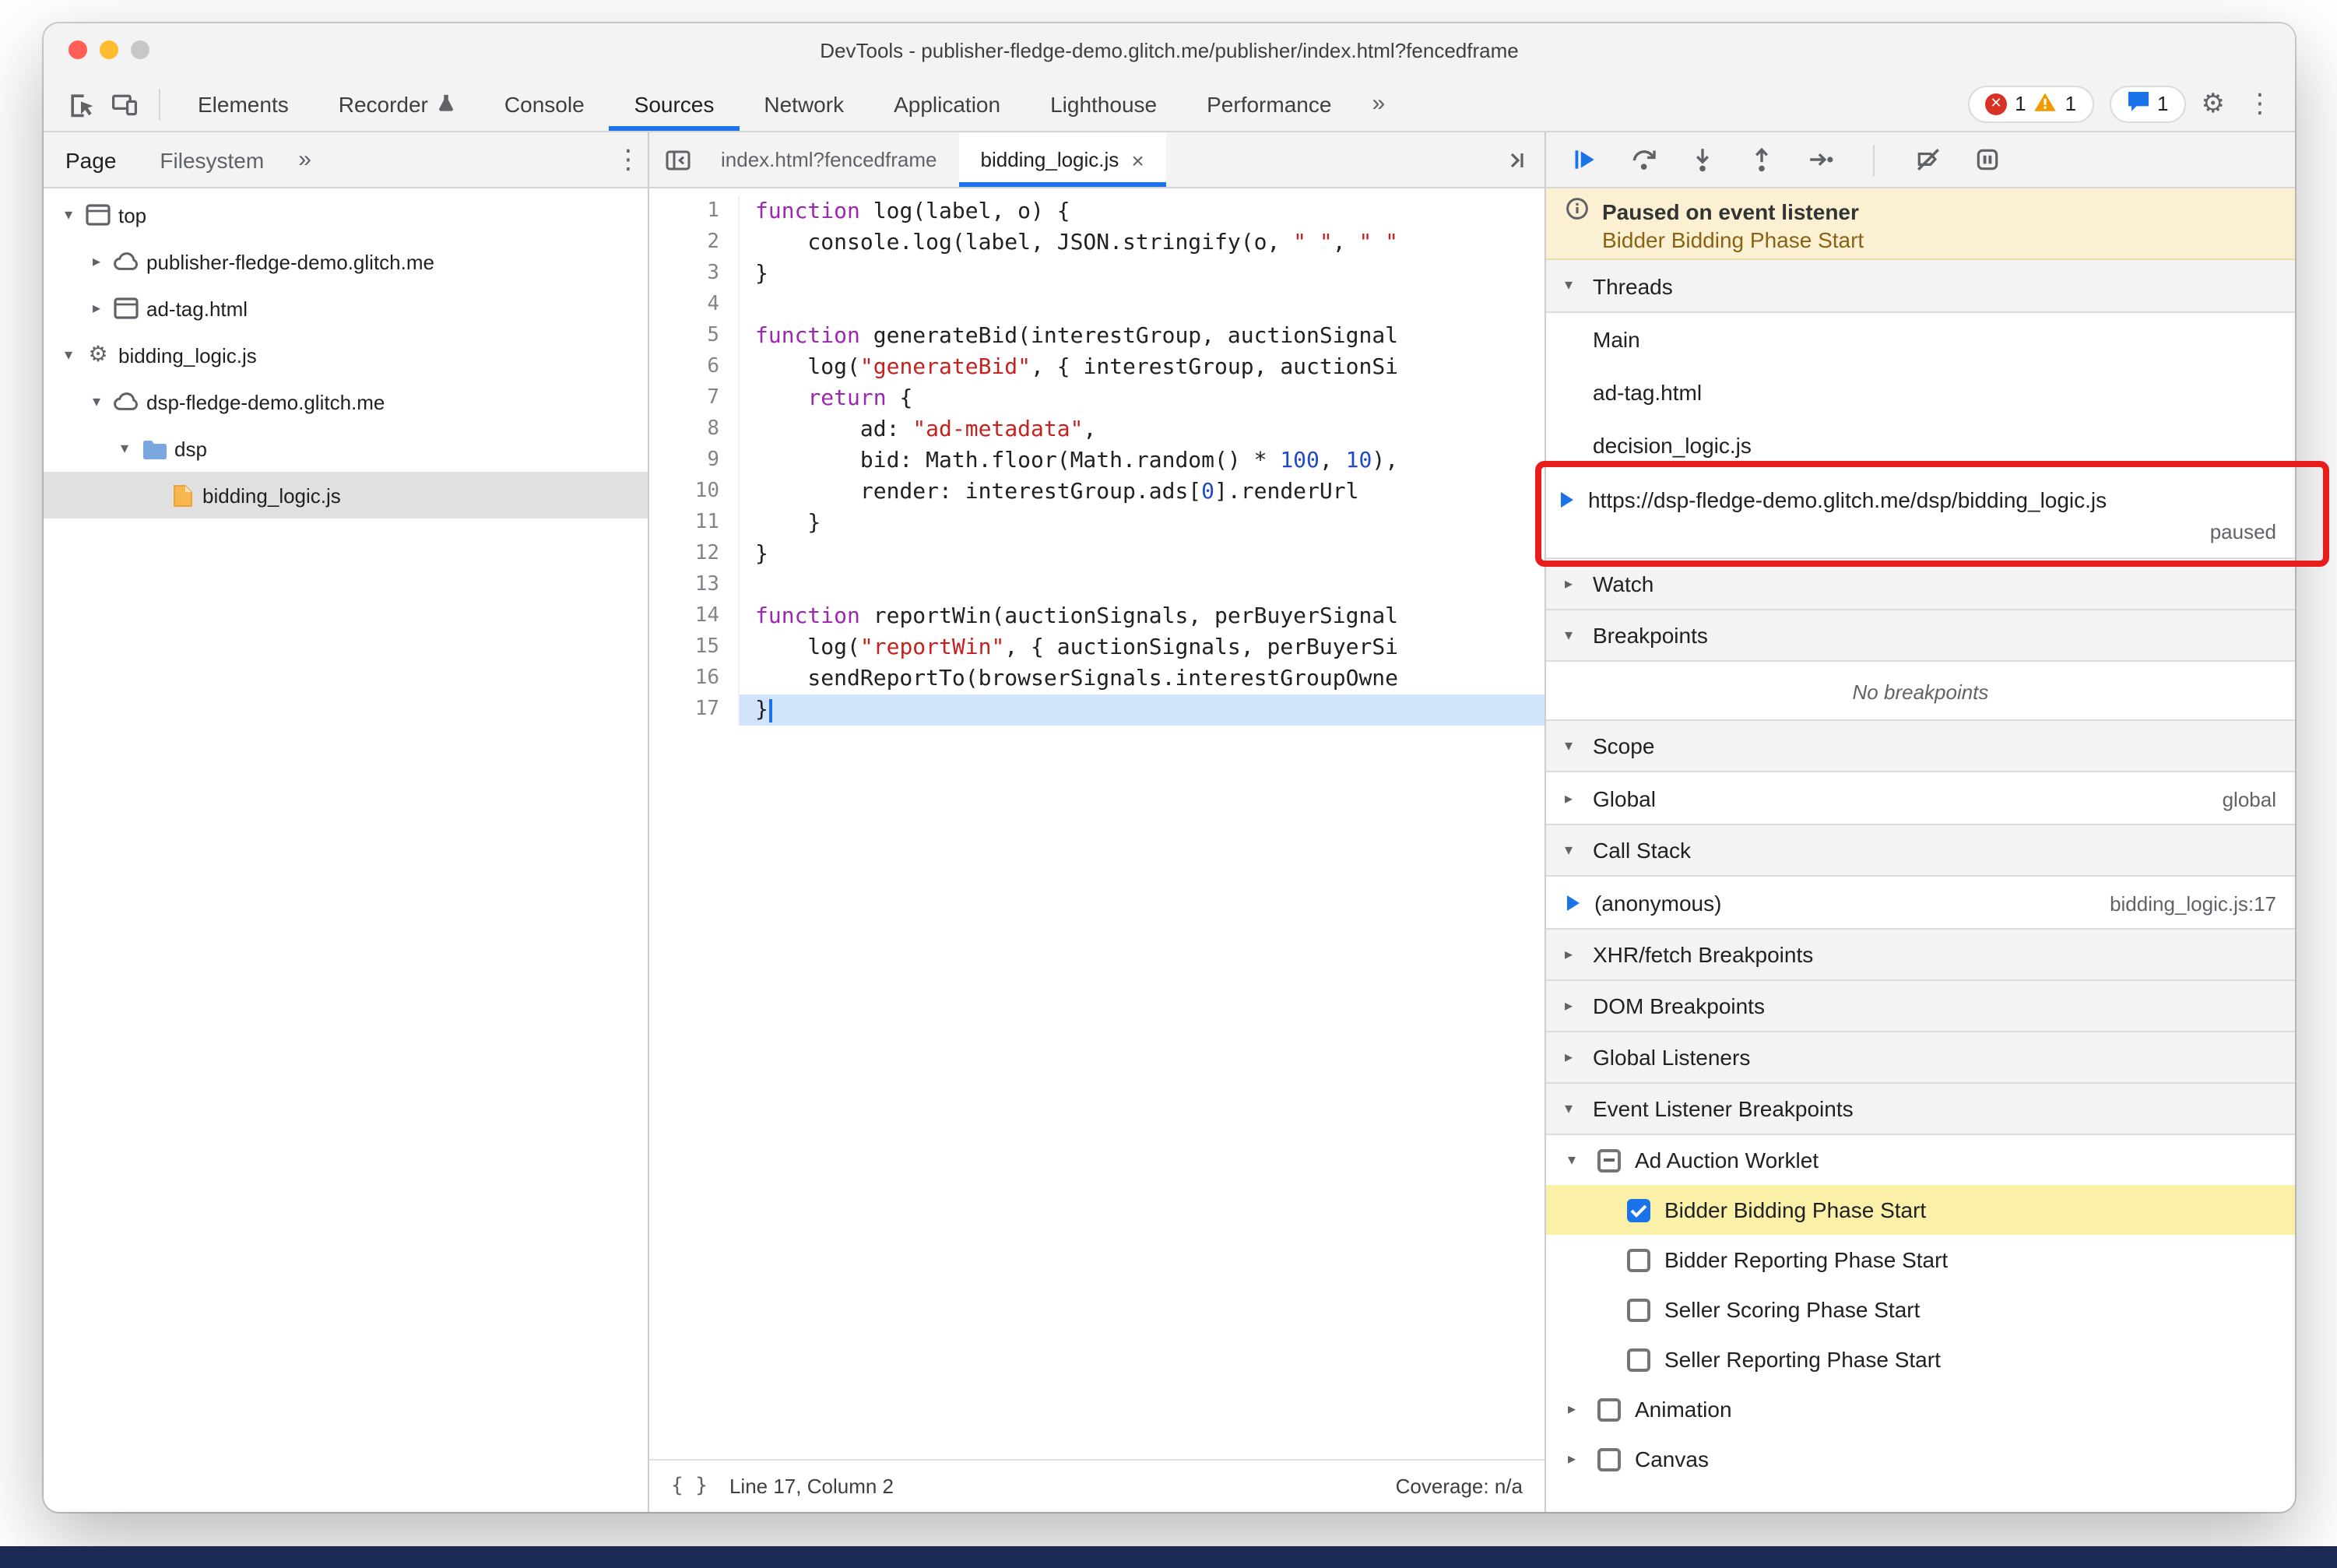  I want to click on checkbox-indeterminate, so click(1609, 1160).